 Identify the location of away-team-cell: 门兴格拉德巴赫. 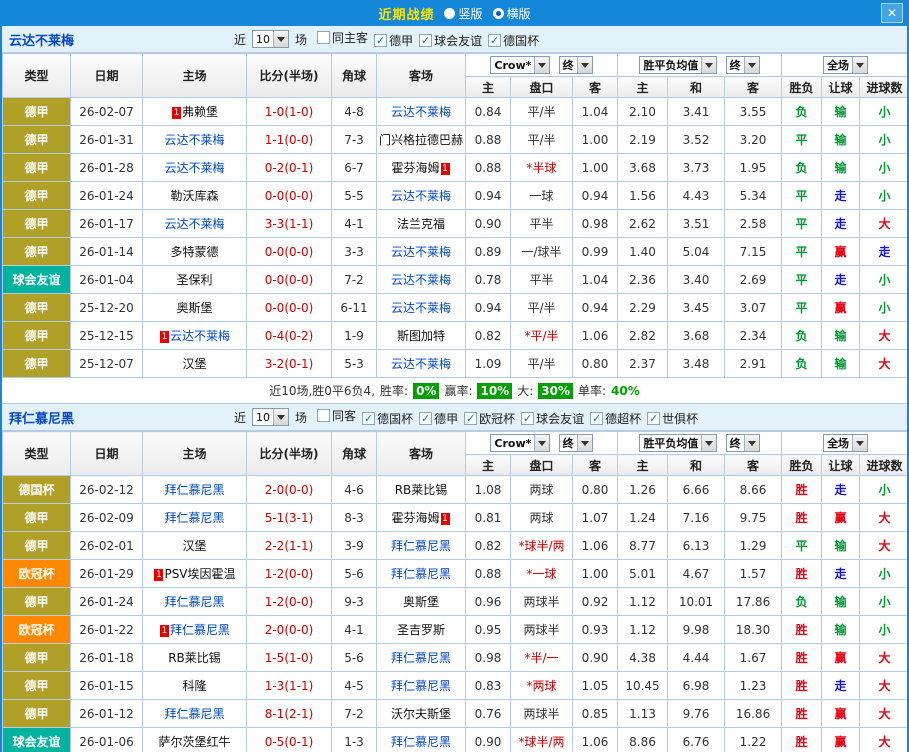
(421, 139).